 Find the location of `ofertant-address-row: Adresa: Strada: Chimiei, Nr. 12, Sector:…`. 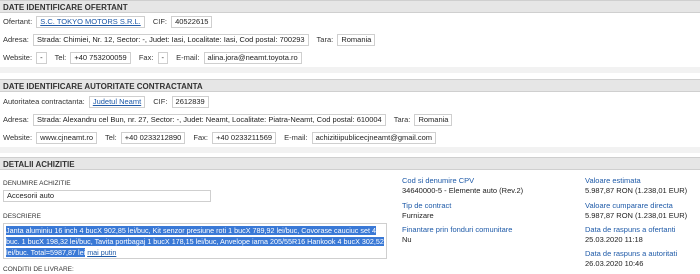

ofertant-address-row: Adresa: Strada: Chimiei, Nr. 12, Sector:… is located at coordinates (192, 40).